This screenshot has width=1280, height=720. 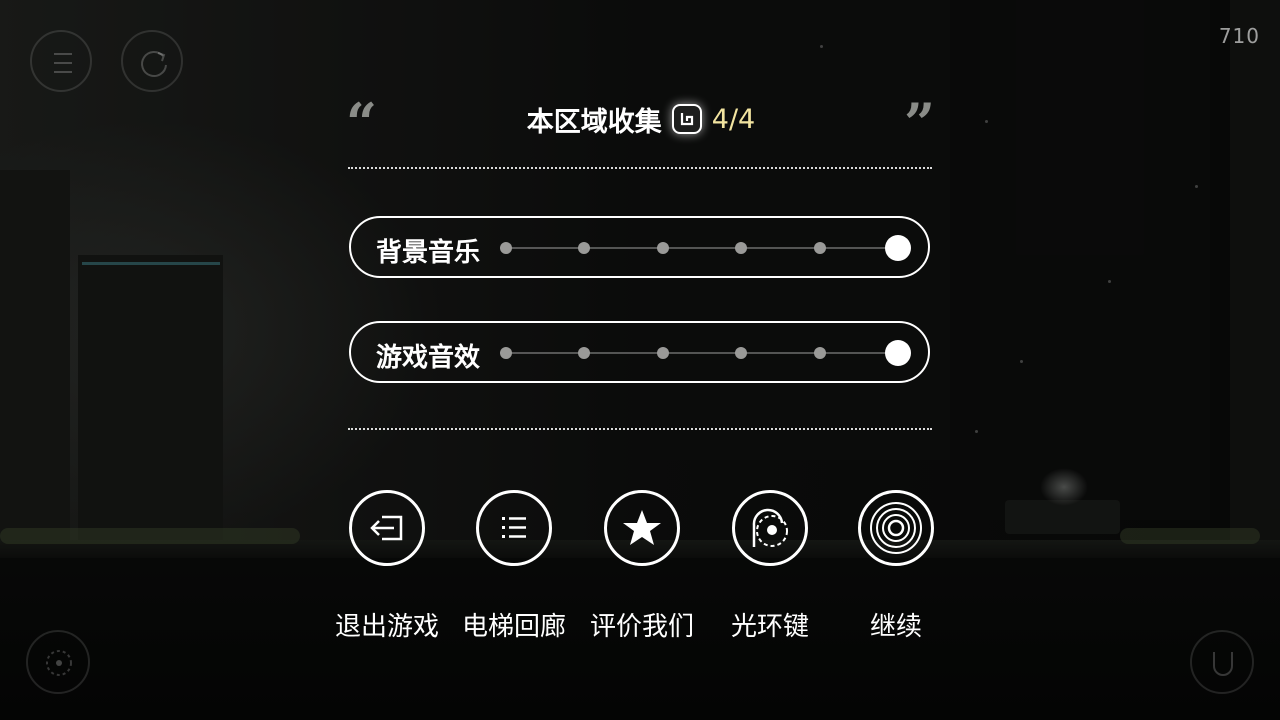 What do you see at coordinates (594, 122) in the screenshot?
I see `collection-label: 本区域收集` at bounding box center [594, 122].